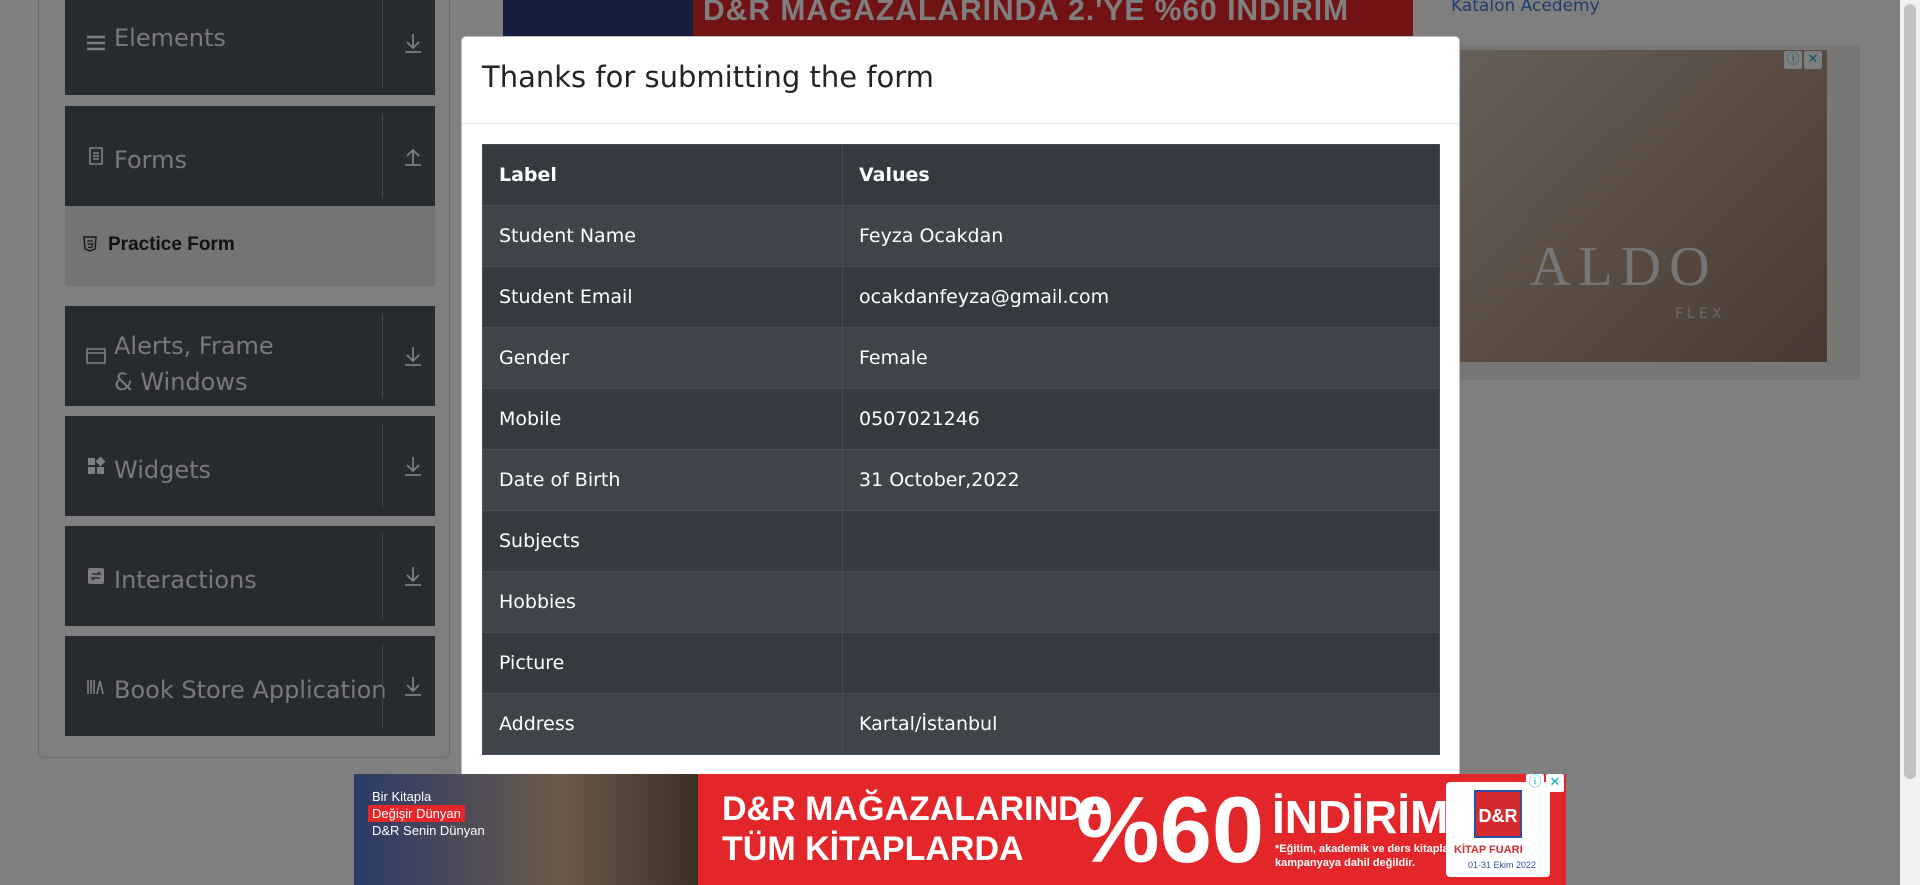 The height and width of the screenshot is (885, 1920). I want to click on bottom-ad-discount: %60, so click(1170, 829).